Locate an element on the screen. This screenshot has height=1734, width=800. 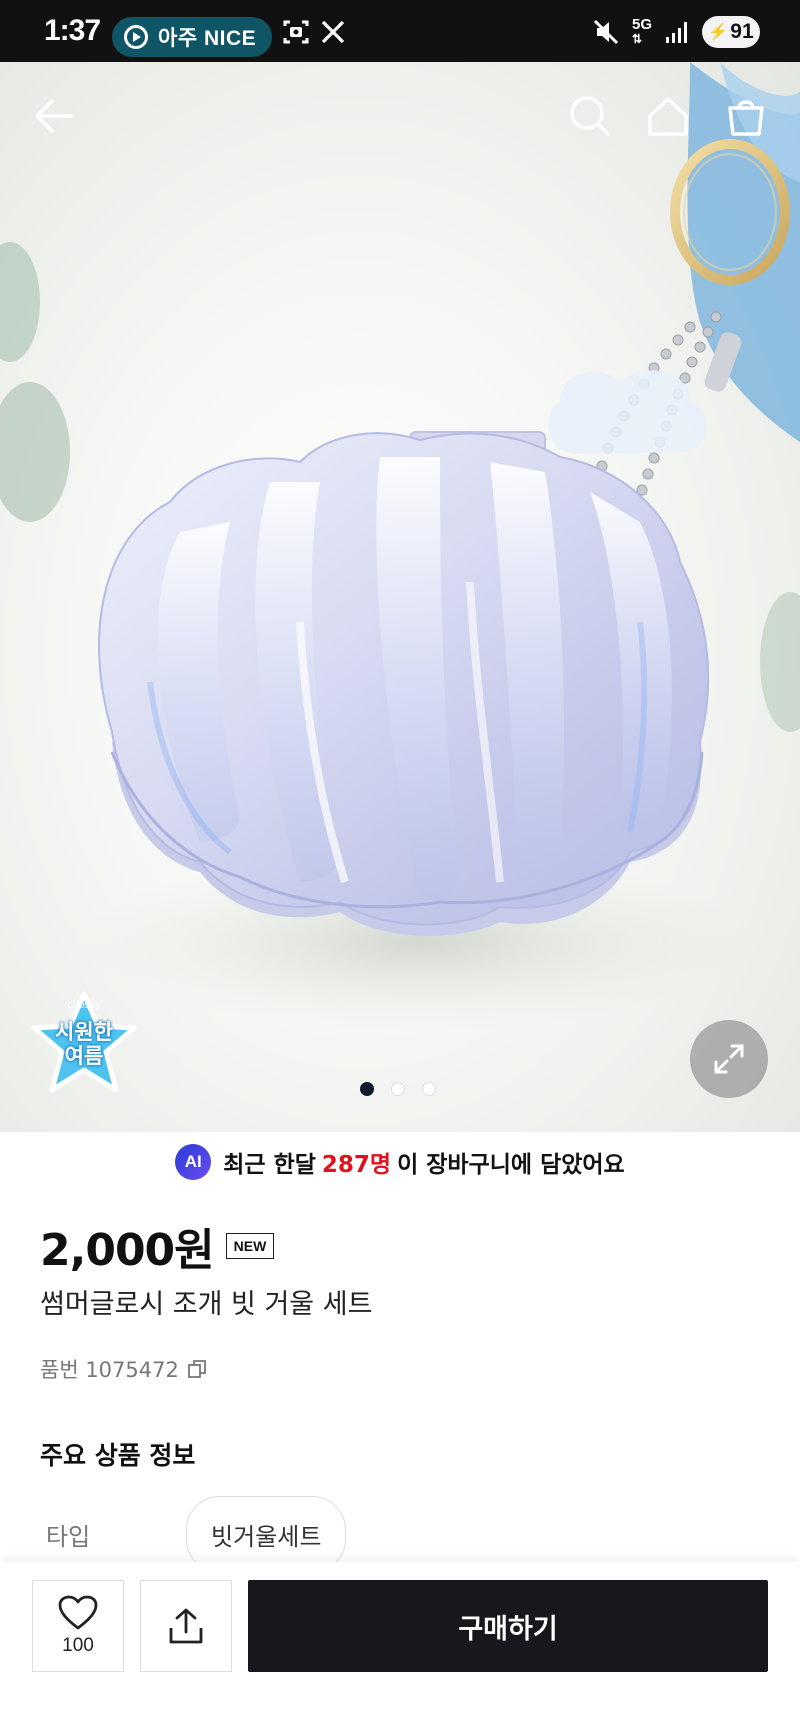
status-time: 1:37 is located at coordinates (72, 30).